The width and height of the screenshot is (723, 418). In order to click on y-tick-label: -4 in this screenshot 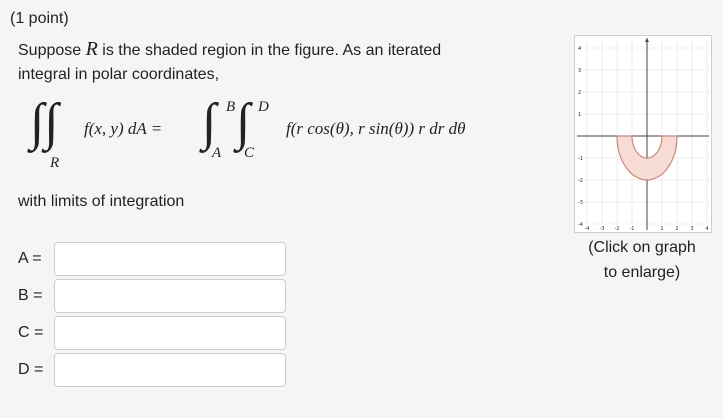, I will do `click(580, 225)`.